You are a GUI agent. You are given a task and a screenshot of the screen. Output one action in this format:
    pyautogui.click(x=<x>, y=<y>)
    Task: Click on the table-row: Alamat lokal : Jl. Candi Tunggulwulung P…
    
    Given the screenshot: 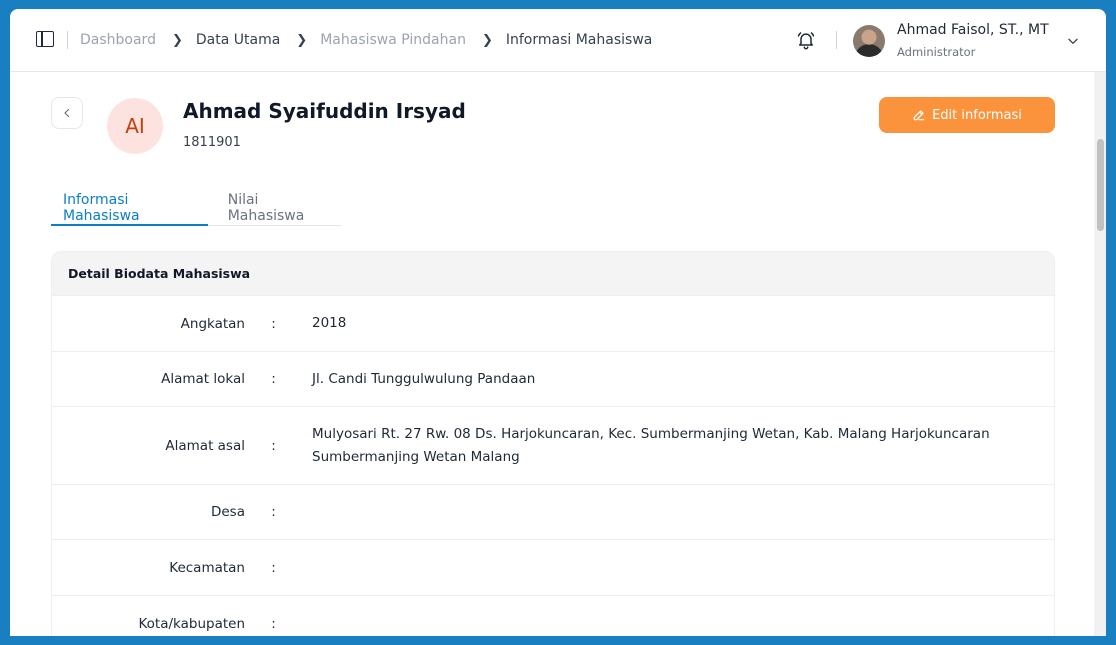 What is the action you would take?
    pyautogui.click(x=553, y=378)
    